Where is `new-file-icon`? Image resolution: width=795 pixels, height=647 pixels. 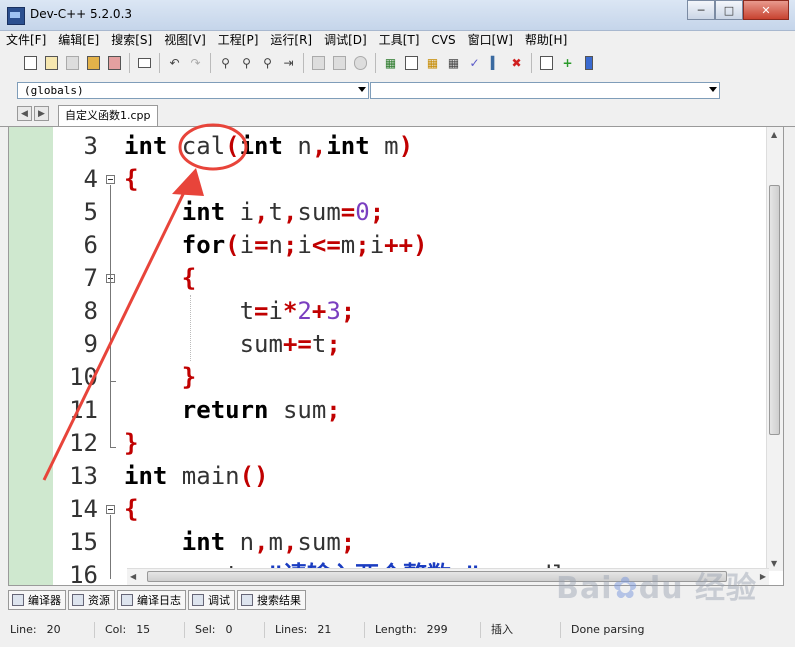 new-file-icon is located at coordinates (31, 63).